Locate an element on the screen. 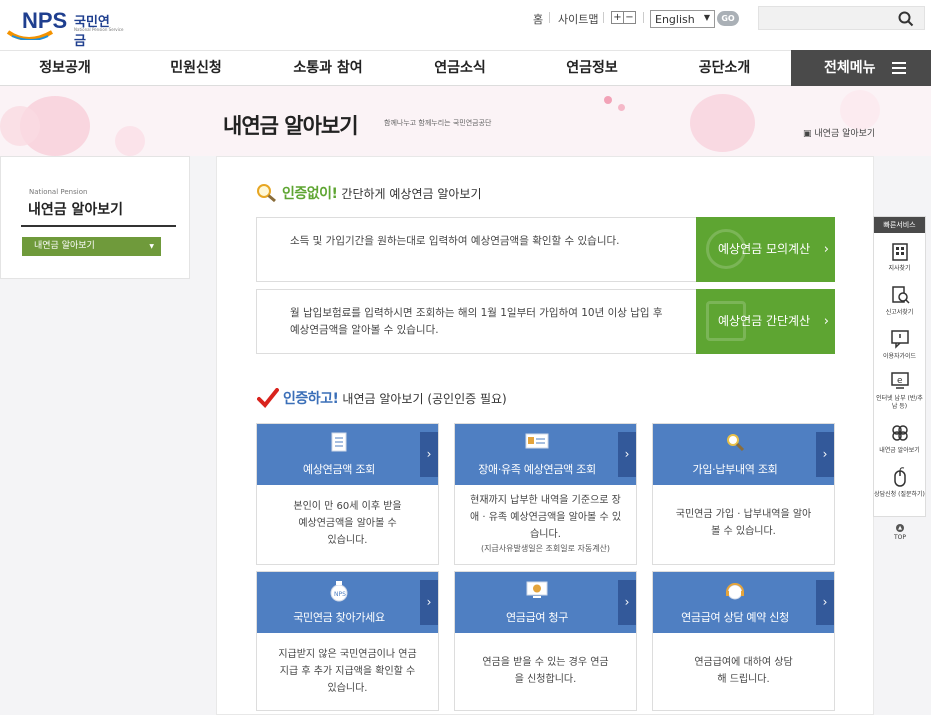  card-desc: 국민연금 가입 · 납부내역을 알아볼 수 있습니다. is located at coordinates (743, 523).